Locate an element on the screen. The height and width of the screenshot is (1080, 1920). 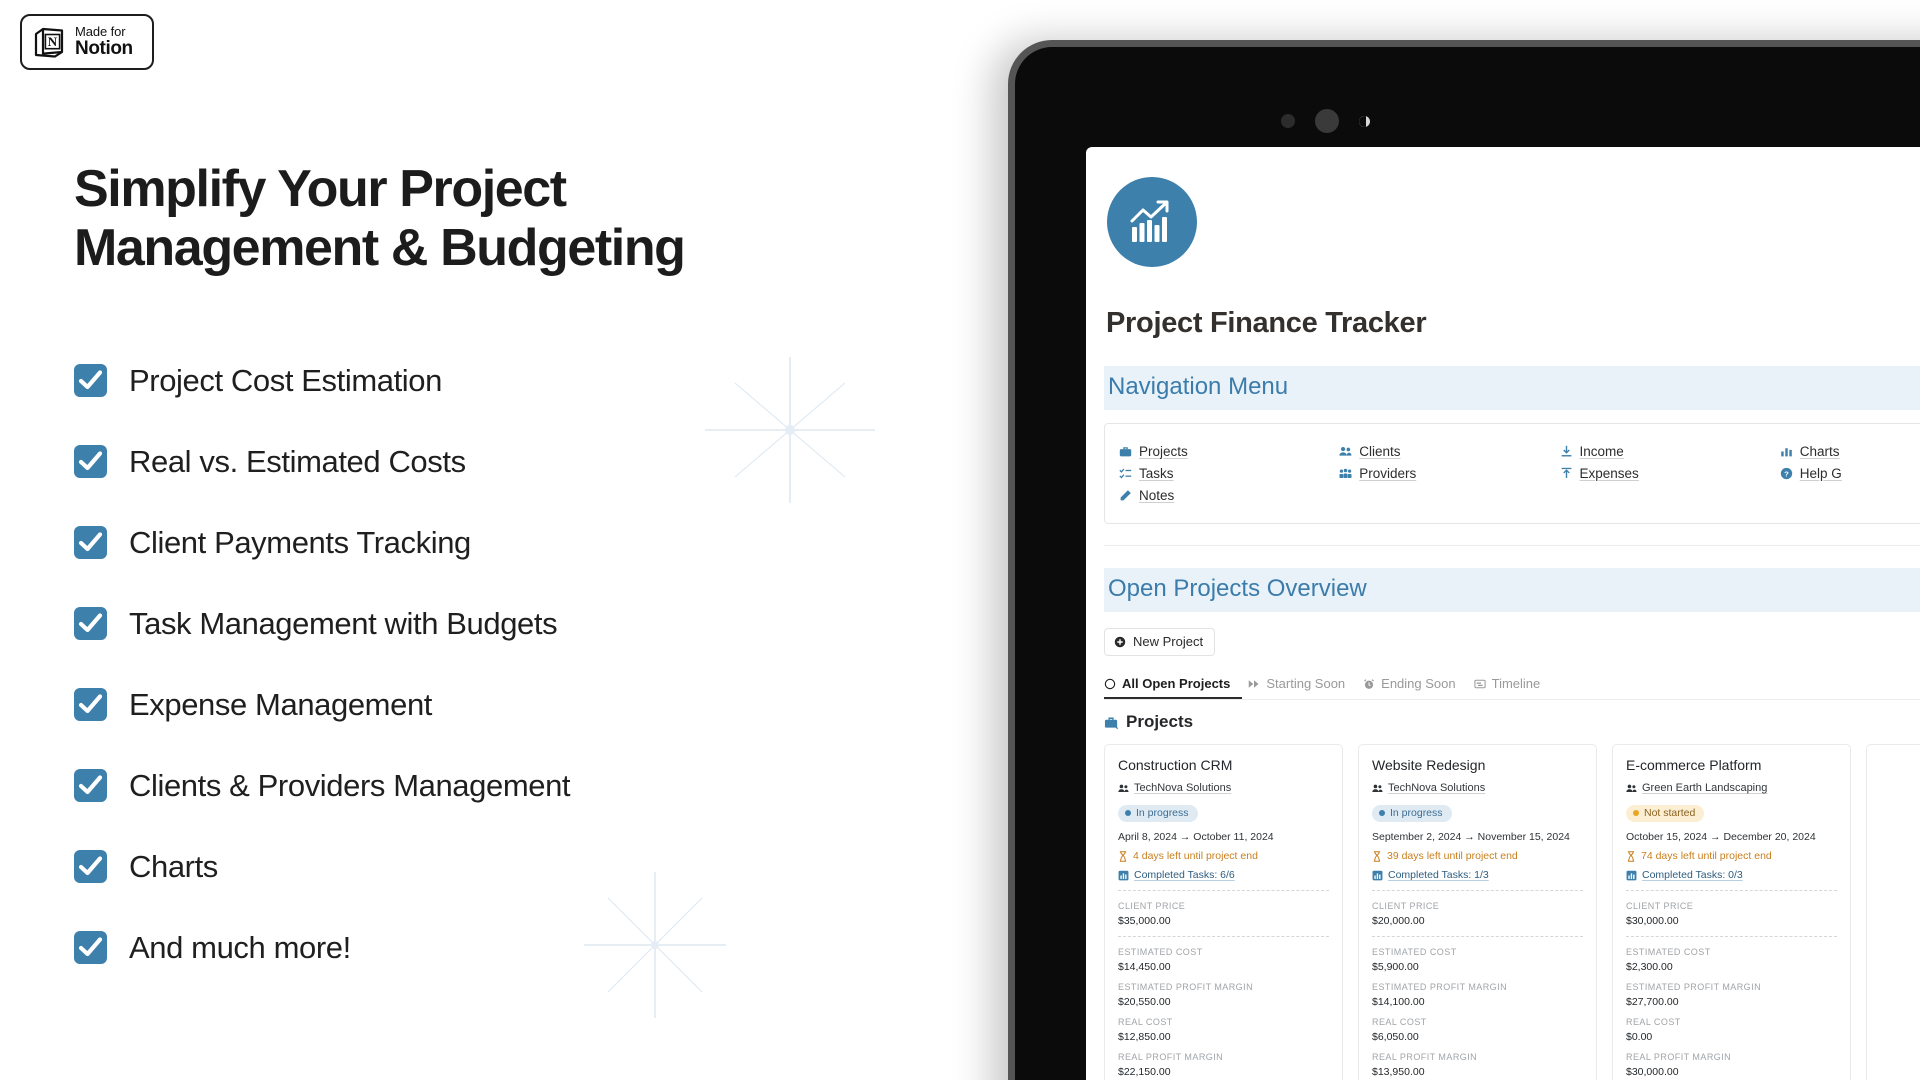
question-circle-icon: ? is located at coordinates (1786, 473).